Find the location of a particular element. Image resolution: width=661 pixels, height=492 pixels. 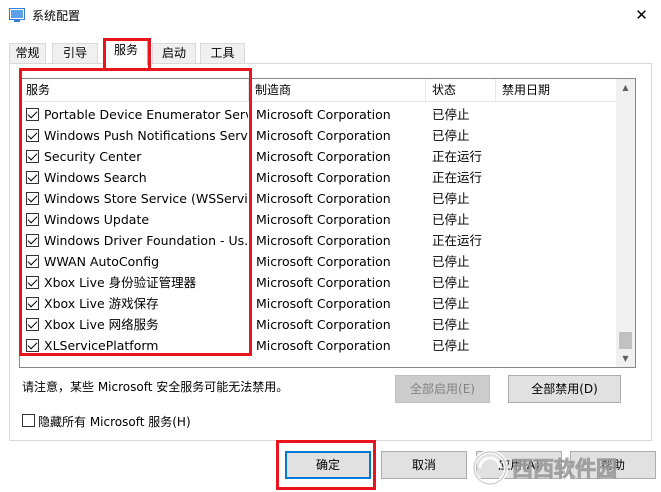

tab-services: 服务 is located at coordinates (126, 52).